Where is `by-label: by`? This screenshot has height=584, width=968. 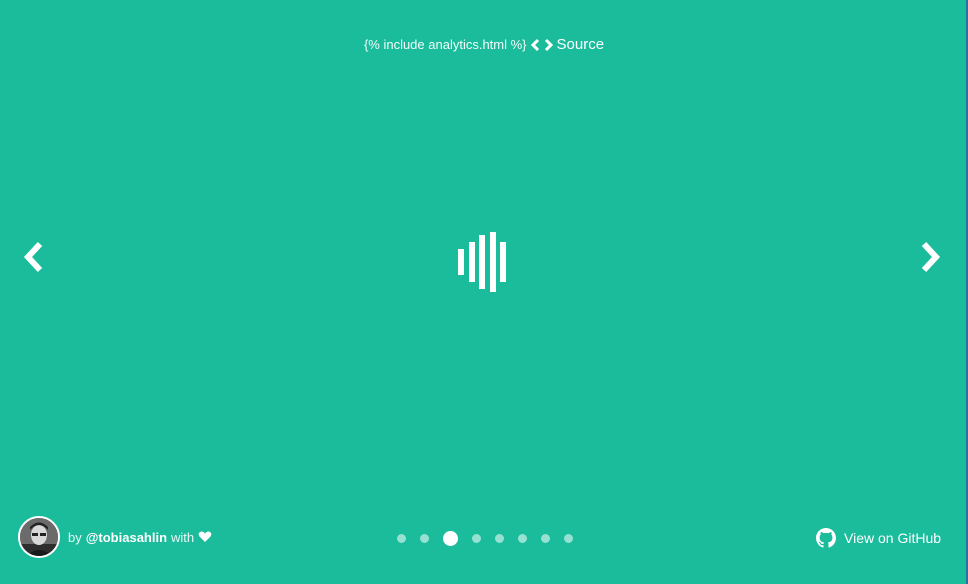
by-label: by is located at coordinates (75, 537).